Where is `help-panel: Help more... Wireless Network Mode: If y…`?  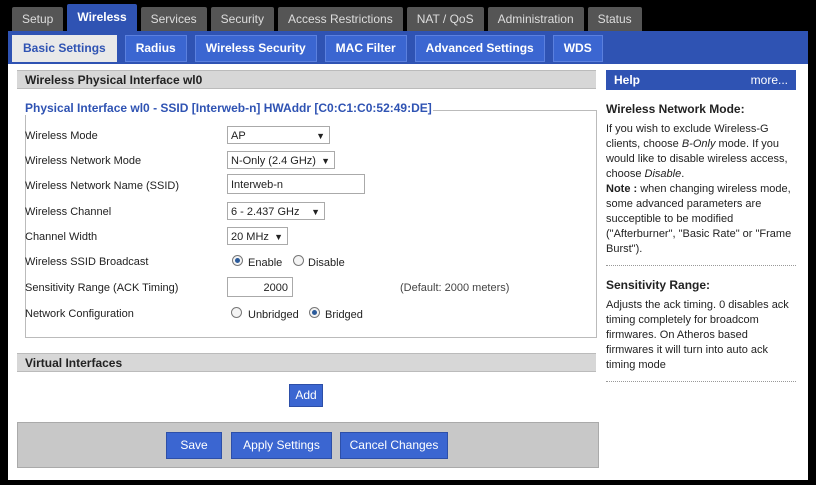
help-panel: Help more... Wireless Network Mode: If y… is located at coordinates (701, 226).